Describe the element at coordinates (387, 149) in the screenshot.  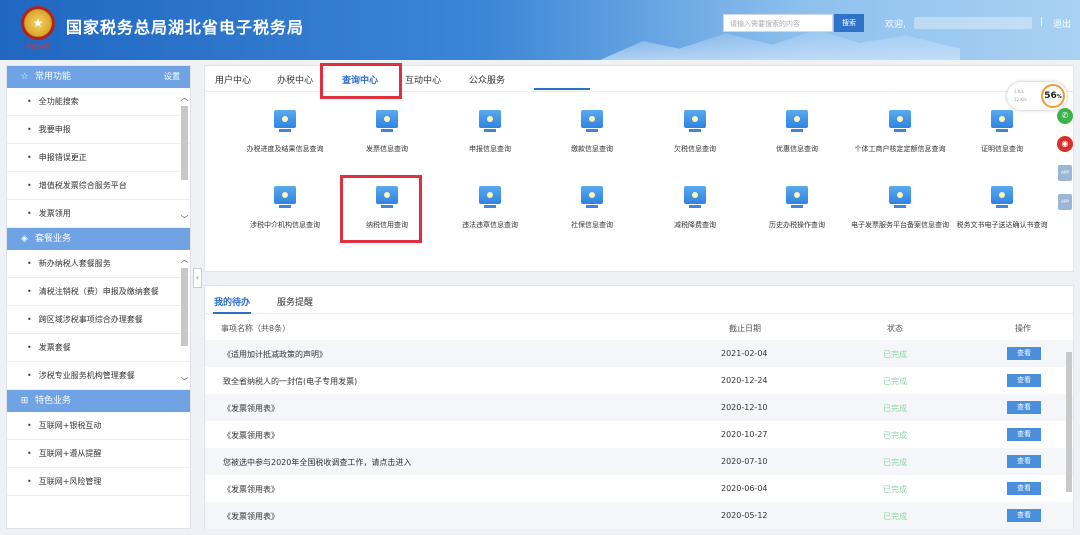
I see `service-label: 发票信息查询` at that location.